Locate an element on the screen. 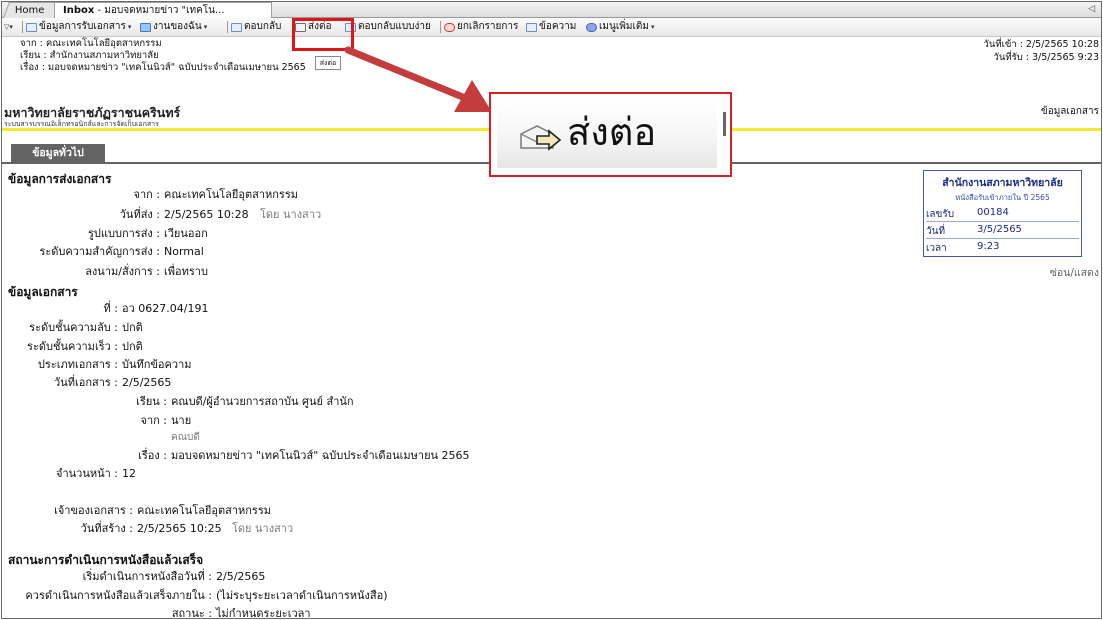  receipt-date-value: 3/5/2565 is located at coordinates (999, 229).